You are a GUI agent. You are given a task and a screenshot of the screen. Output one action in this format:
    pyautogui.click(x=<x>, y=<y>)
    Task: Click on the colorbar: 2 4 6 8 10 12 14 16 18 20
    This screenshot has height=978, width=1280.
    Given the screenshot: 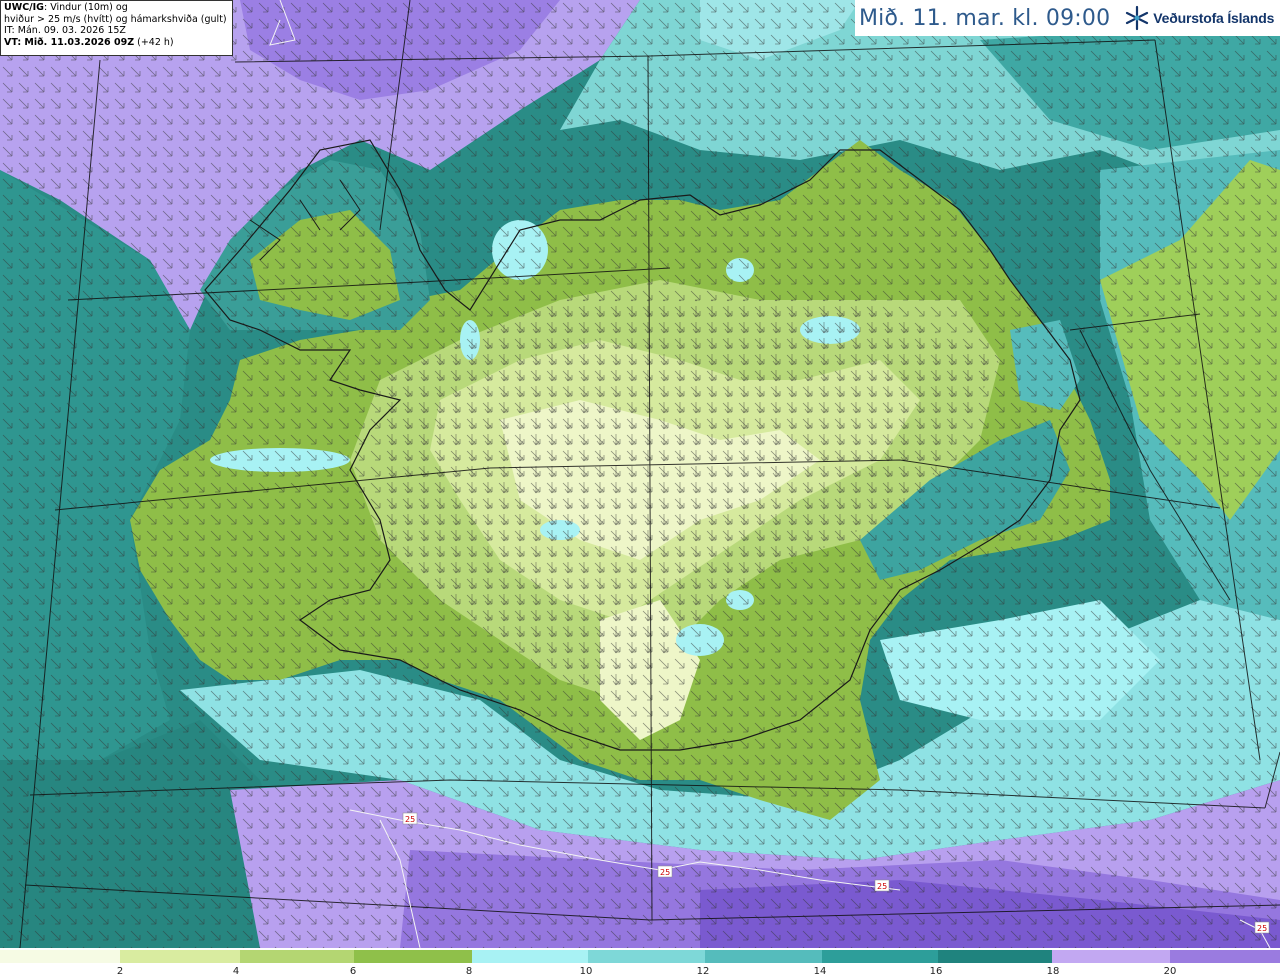 What is the action you would take?
    pyautogui.click(x=640, y=963)
    